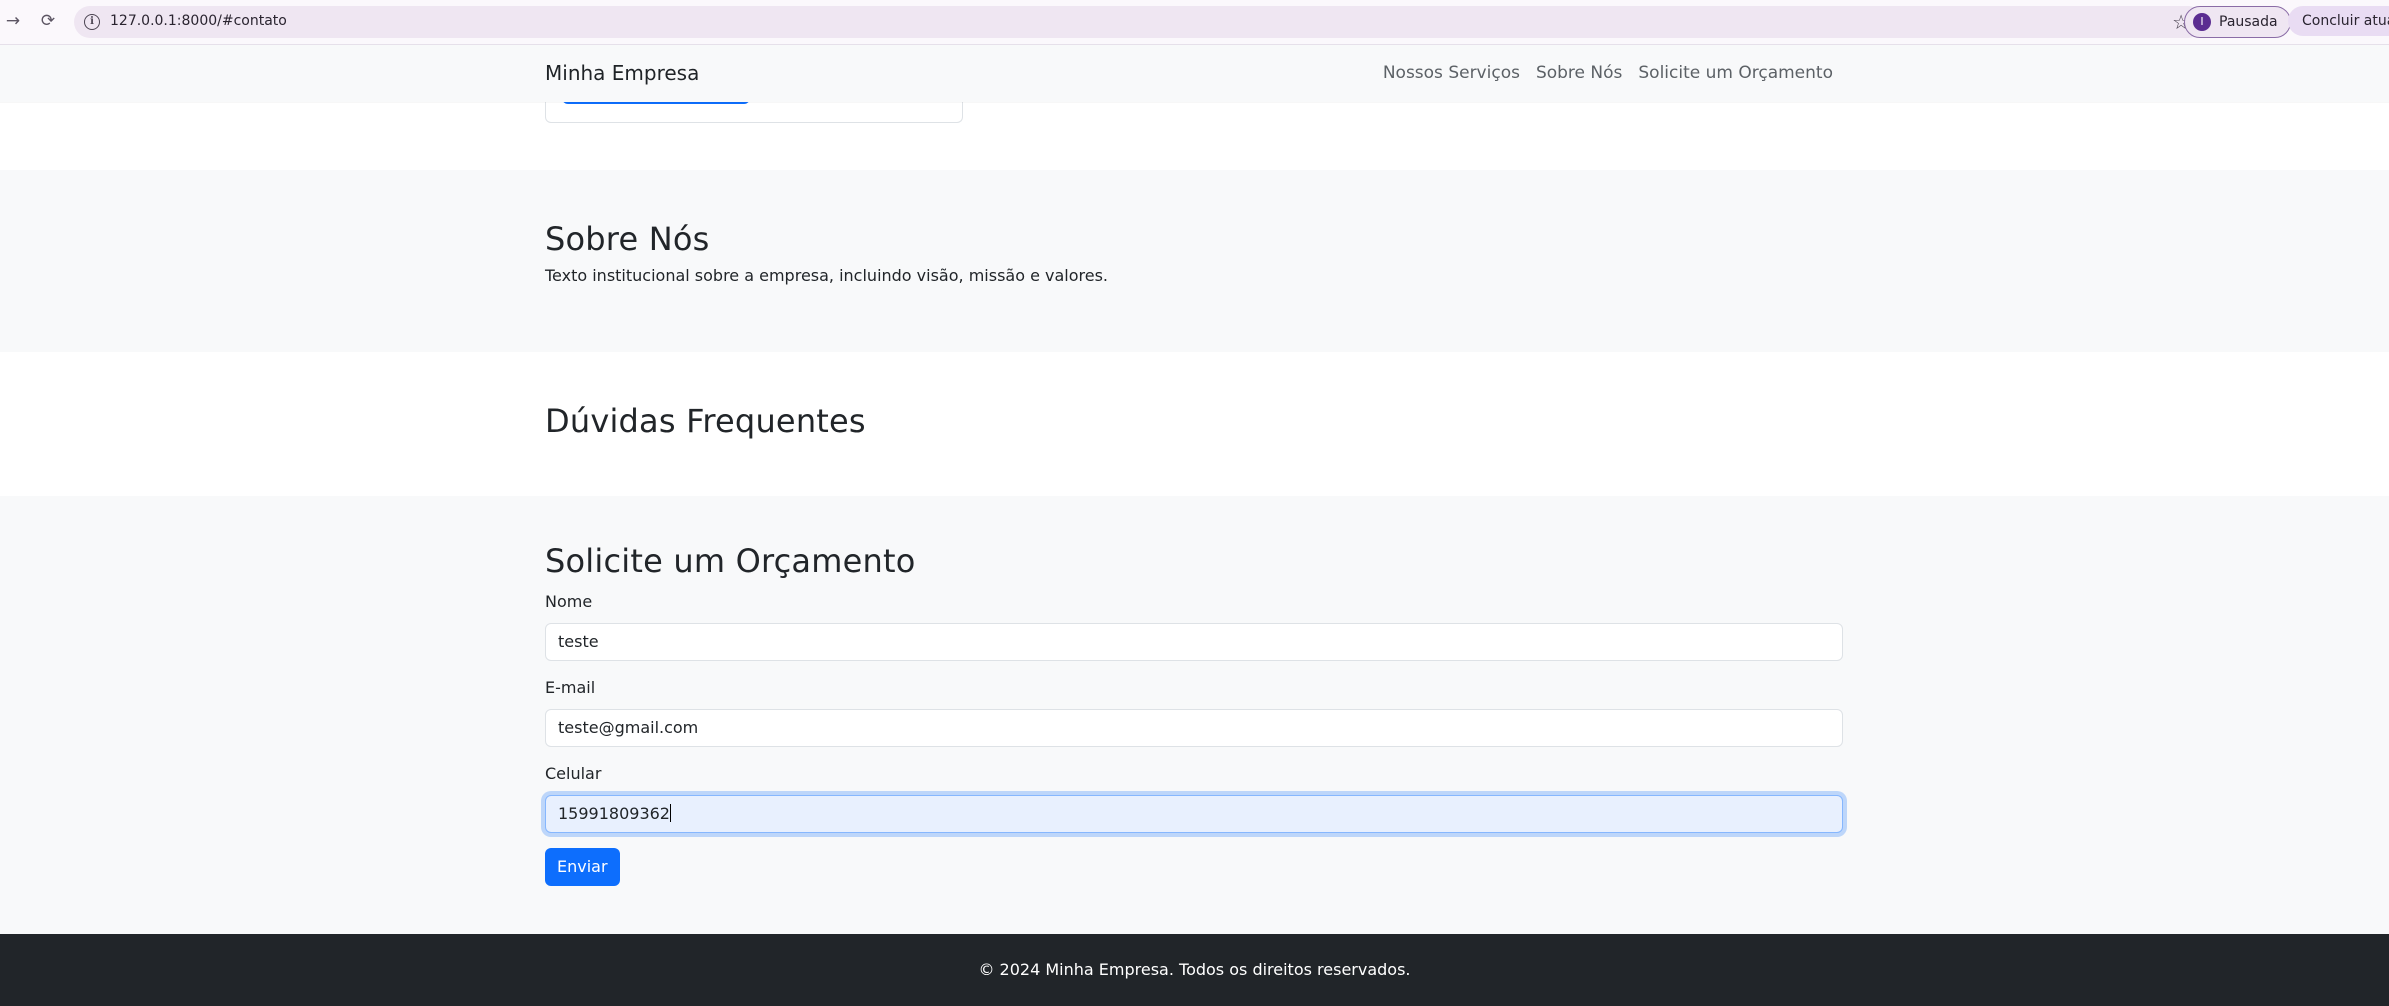  I want to click on profile-button: I Pausada, so click(2237, 22).